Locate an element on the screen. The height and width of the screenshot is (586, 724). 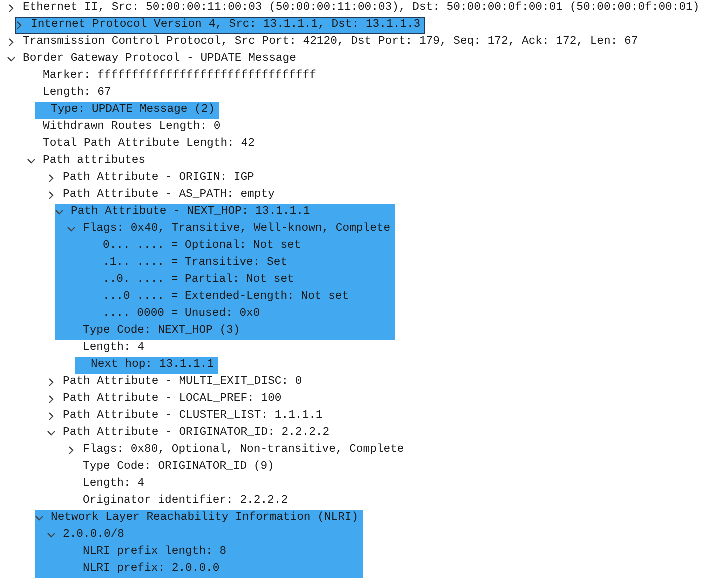
tree-row: NLRI prefix: 2.0.0.0 is located at coordinates (199, 569).